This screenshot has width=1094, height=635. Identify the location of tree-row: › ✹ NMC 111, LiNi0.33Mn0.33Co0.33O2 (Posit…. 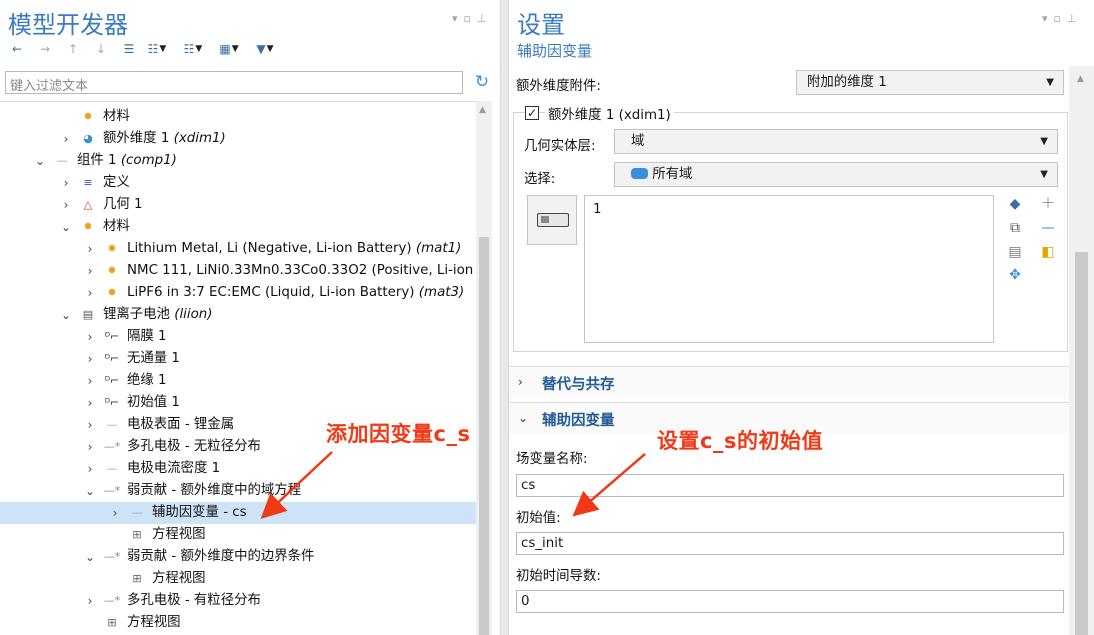
(238, 271).